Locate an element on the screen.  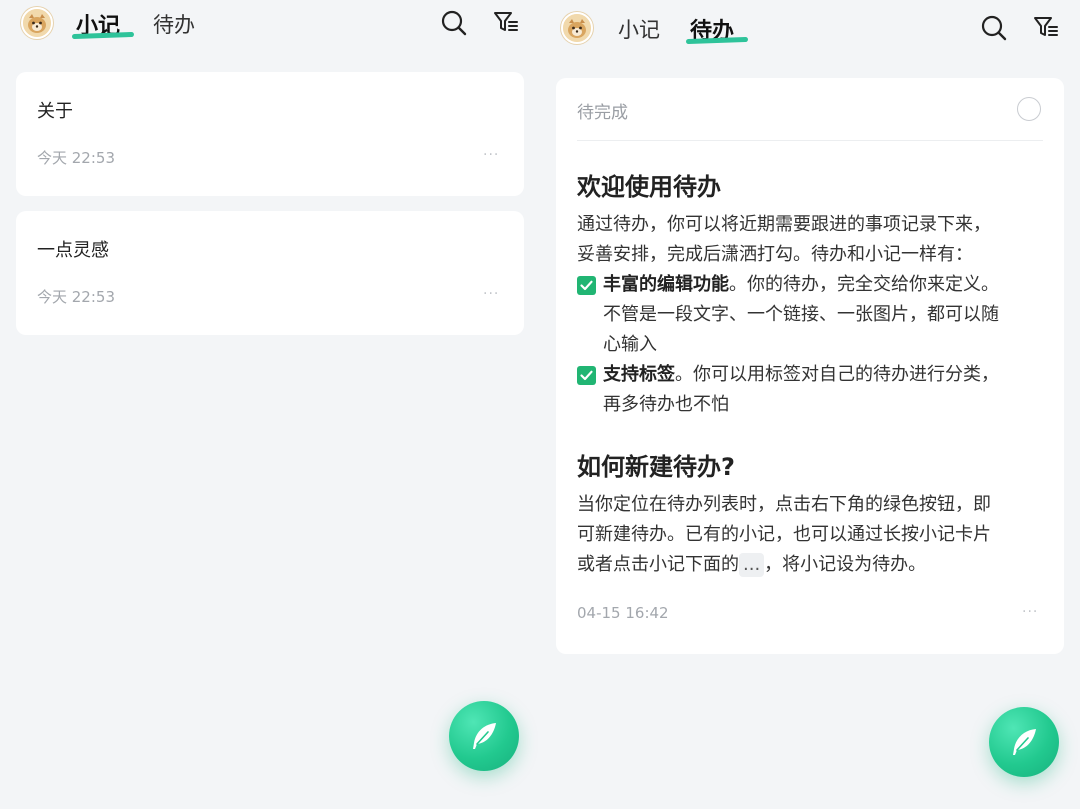
todo-time: 04-15 16:42 is located at coordinates (623, 613).